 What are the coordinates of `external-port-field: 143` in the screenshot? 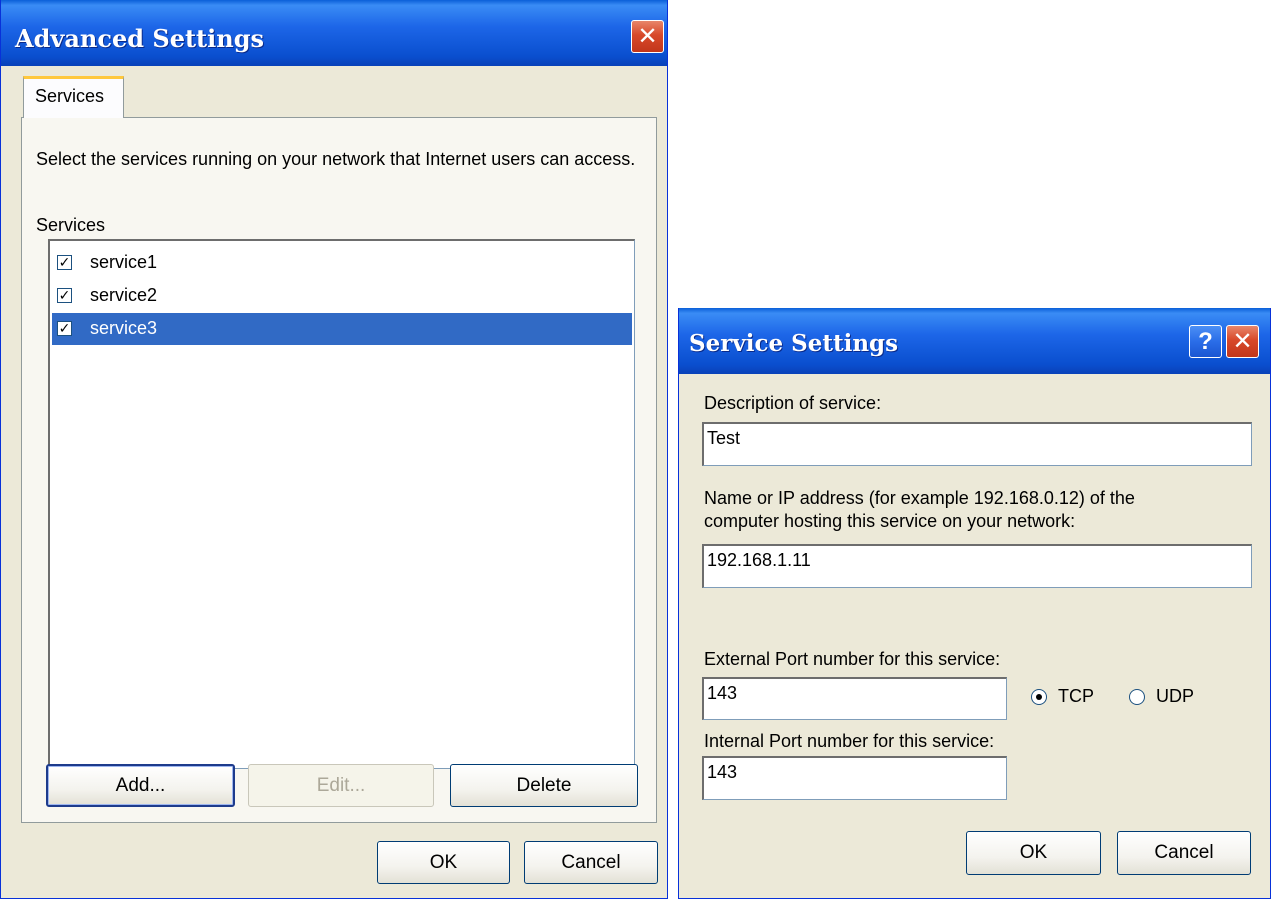 It's located at (854, 698).